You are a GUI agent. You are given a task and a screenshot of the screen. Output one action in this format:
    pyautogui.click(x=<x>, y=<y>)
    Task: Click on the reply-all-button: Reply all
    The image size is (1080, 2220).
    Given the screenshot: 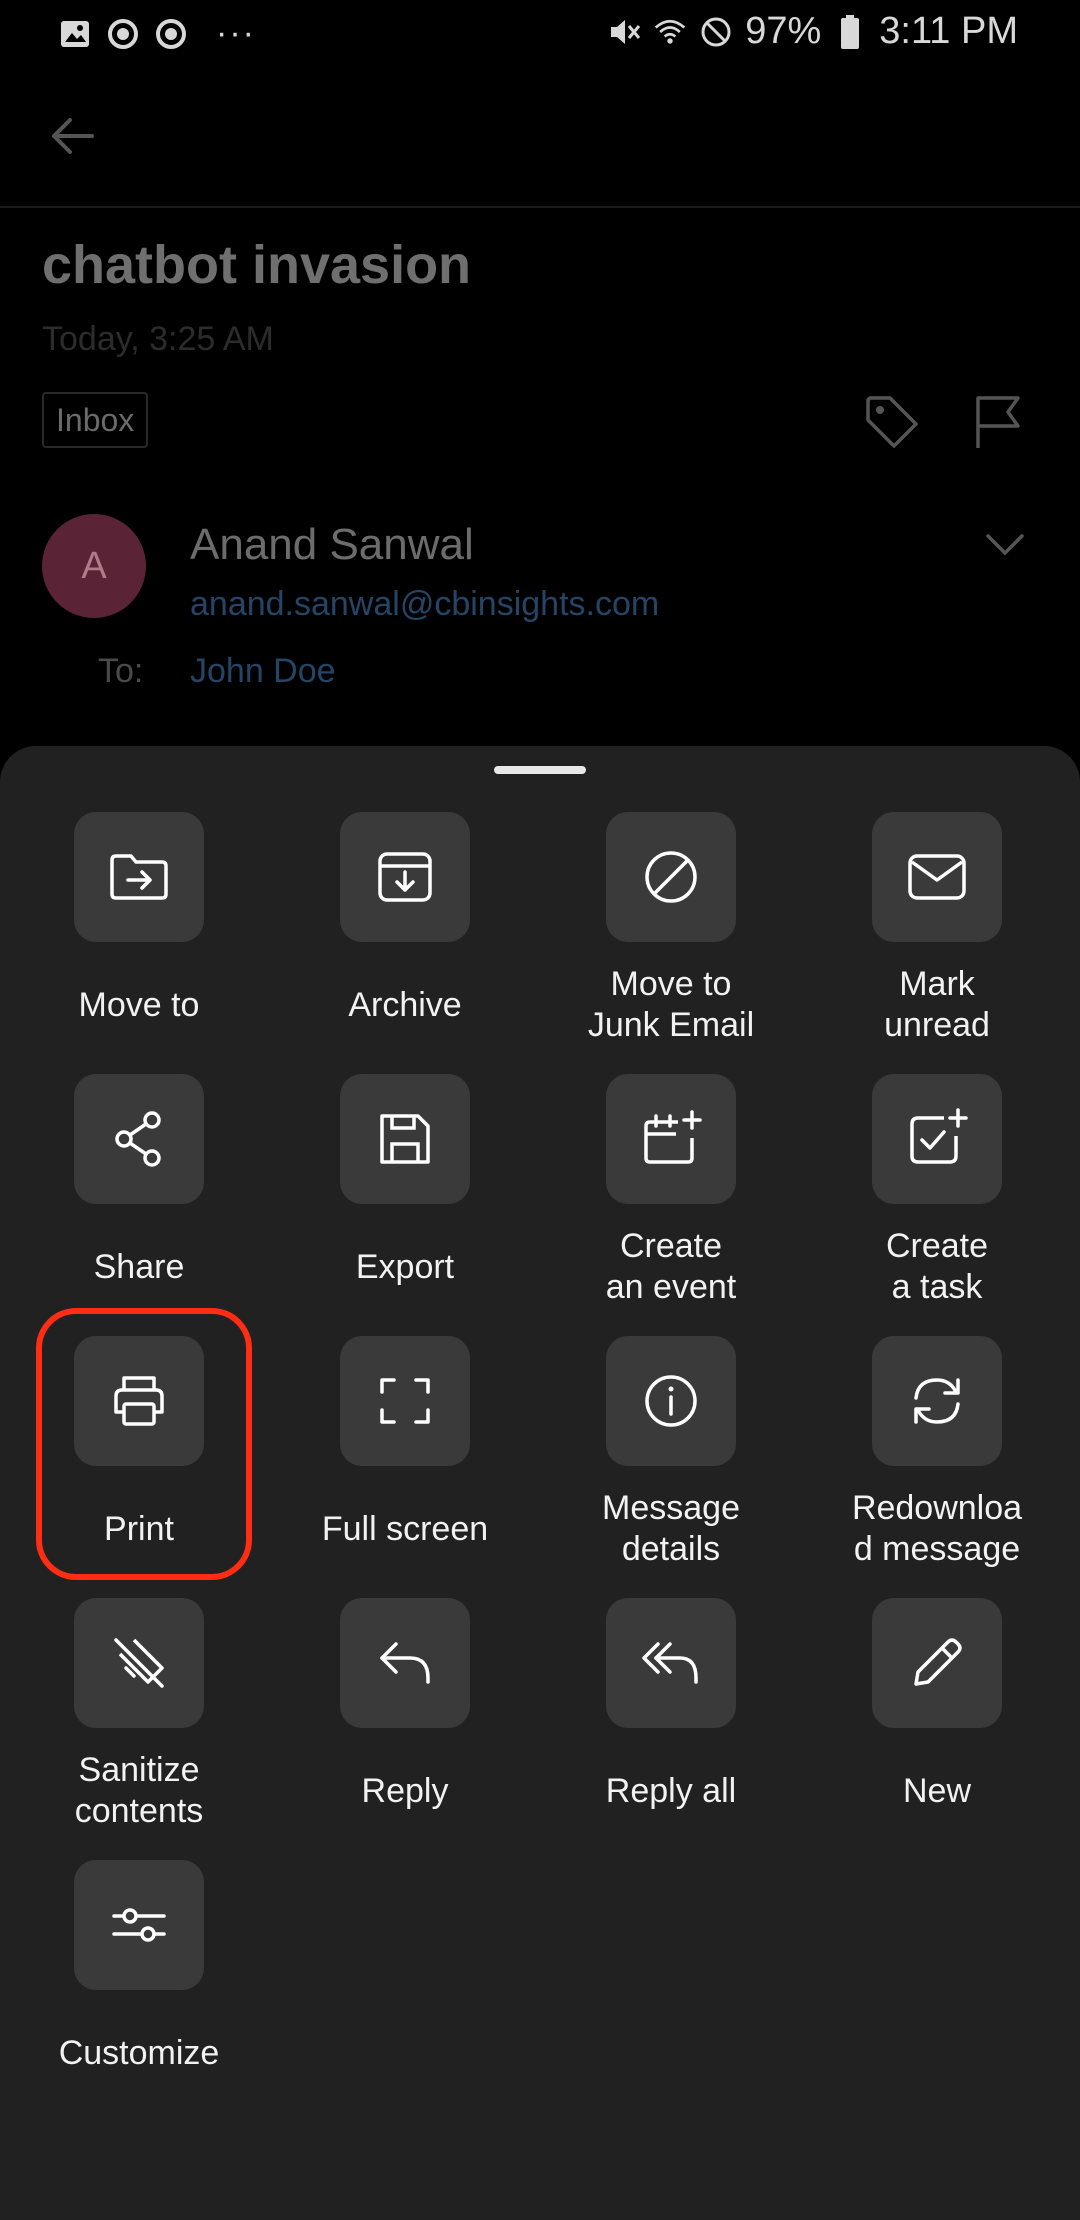 What is the action you would take?
    pyautogui.click(x=671, y=1715)
    